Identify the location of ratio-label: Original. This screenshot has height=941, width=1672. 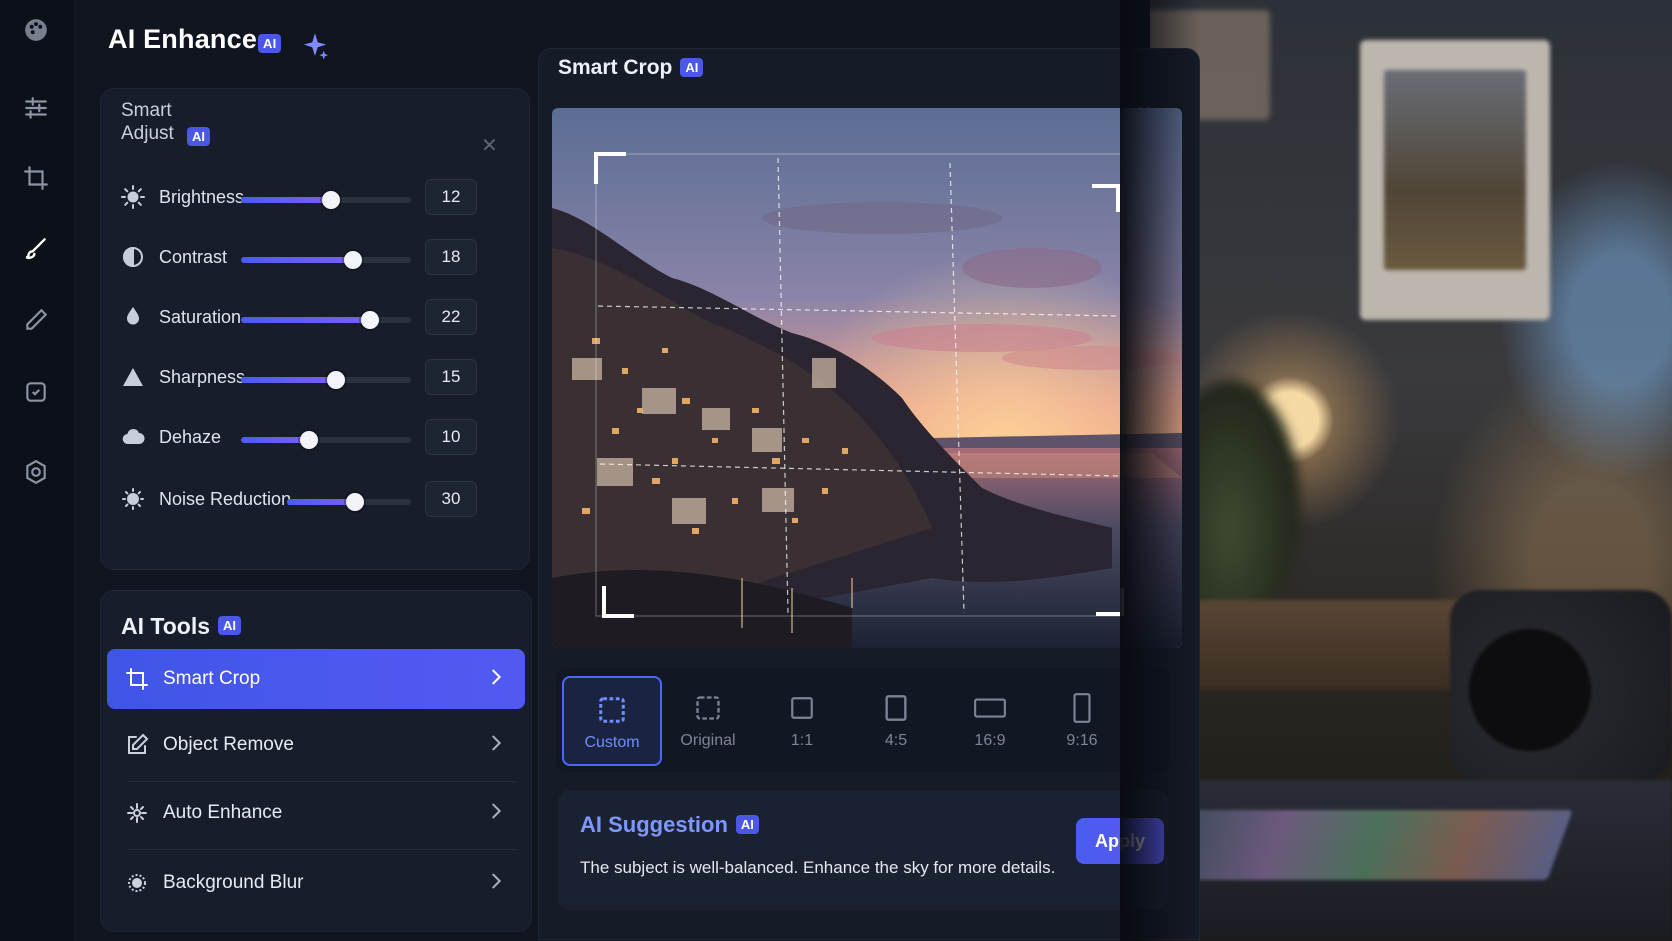
(708, 740).